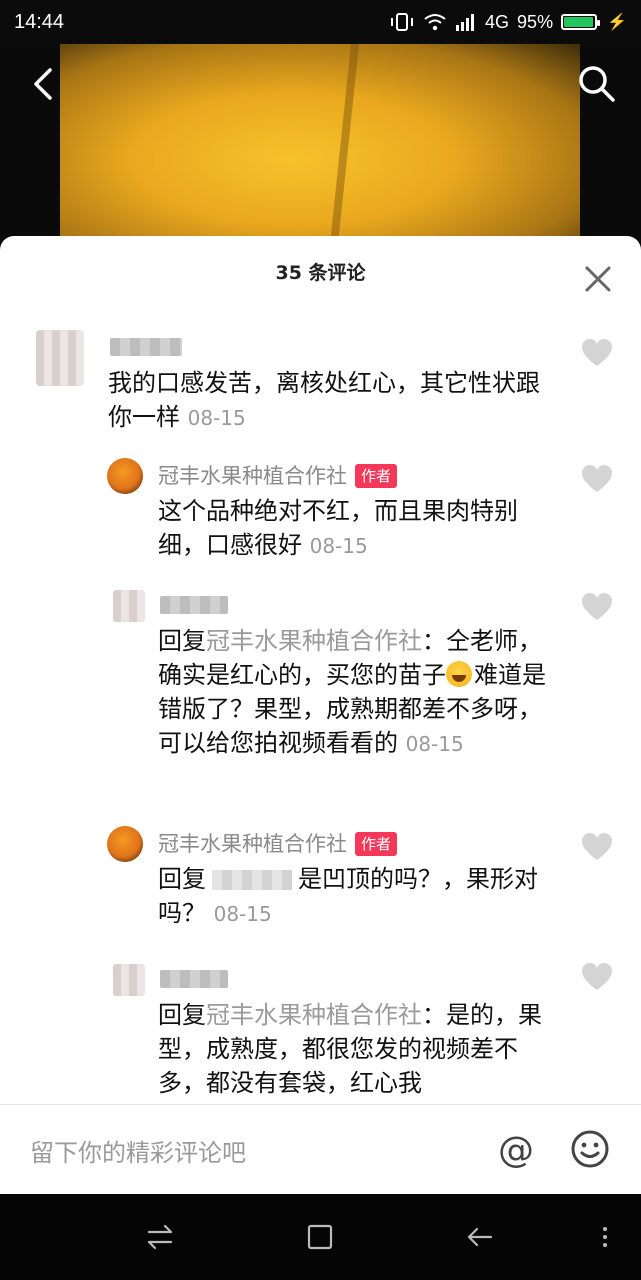 The width and height of the screenshot is (641, 1280). Describe the element at coordinates (402, 22) in the screenshot. I see `vibrate-icon` at that location.